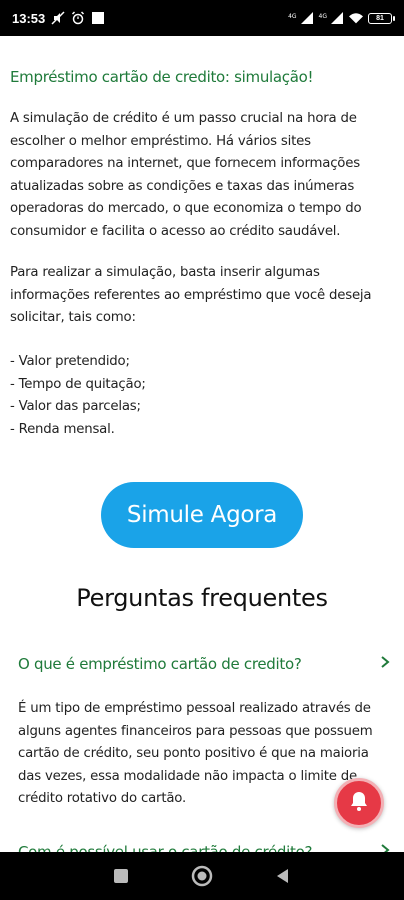 The height and width of the screenshot is (900, 404). What do you see at coordinates (62, 429) in the screenshot?
I see `list-item: - Renda mensal.` at bounding box center [62, 429].